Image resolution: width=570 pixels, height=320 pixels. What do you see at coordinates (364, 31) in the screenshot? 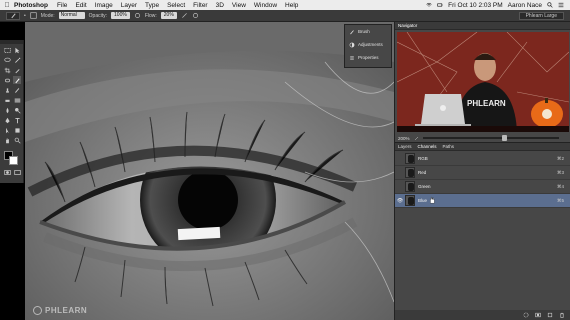
I see `brush-panel-label: Brush` at bounding box center [364, 31].